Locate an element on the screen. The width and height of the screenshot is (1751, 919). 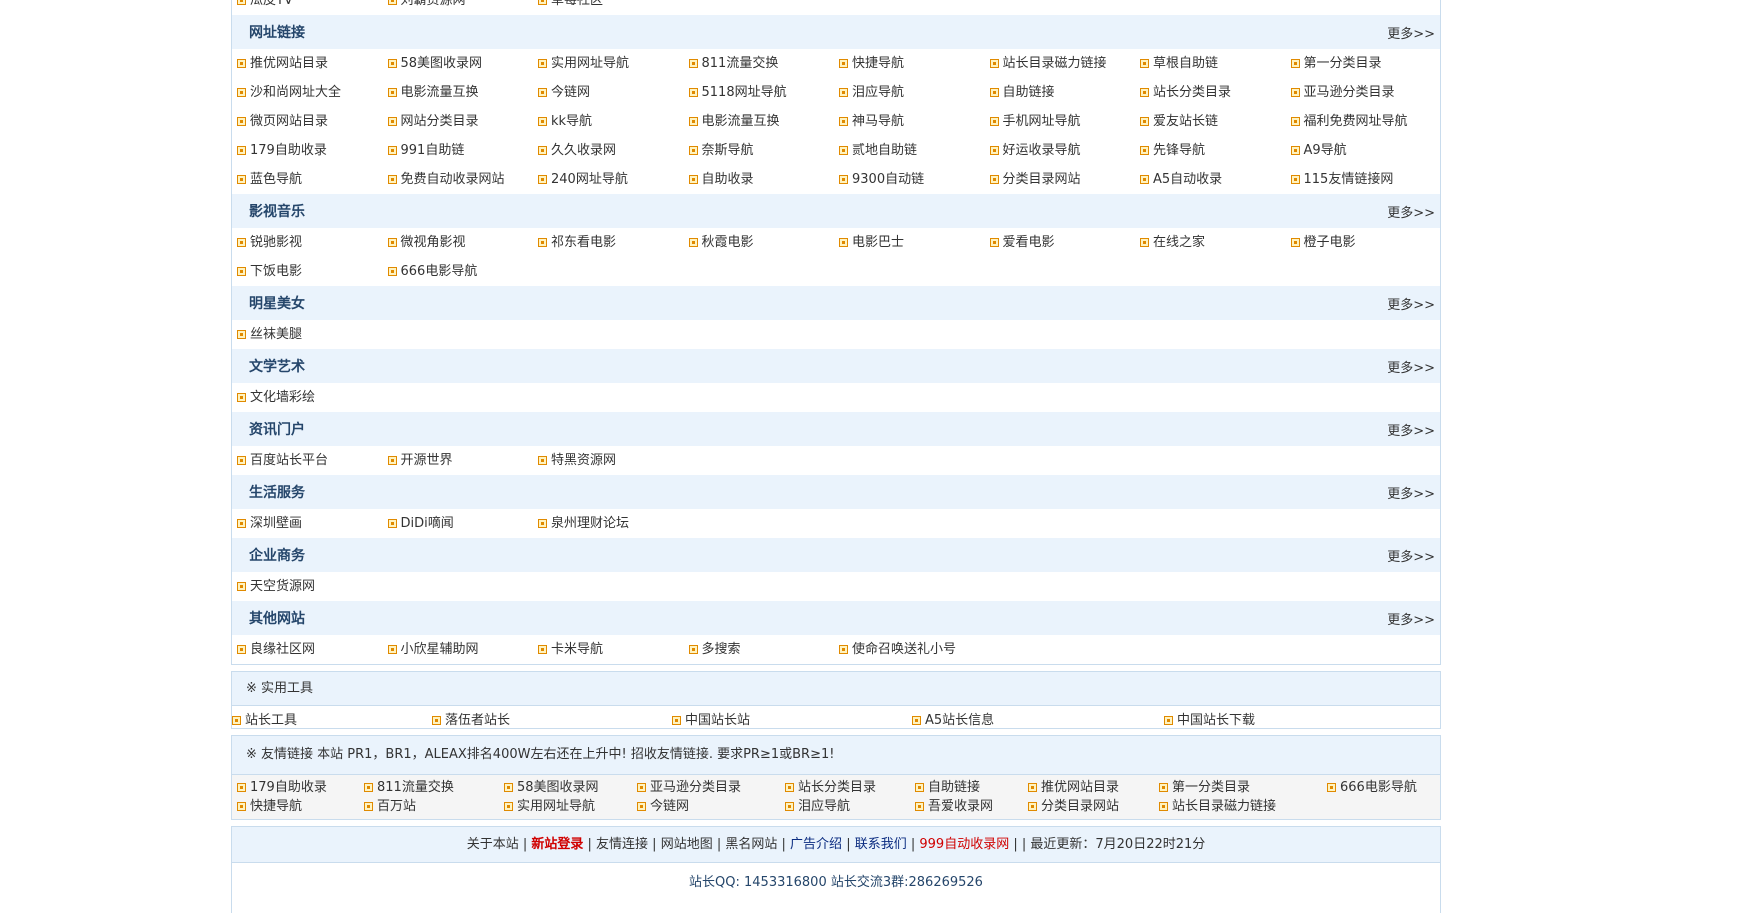
site-link: kk导航 is located at coordinates (613, 121).